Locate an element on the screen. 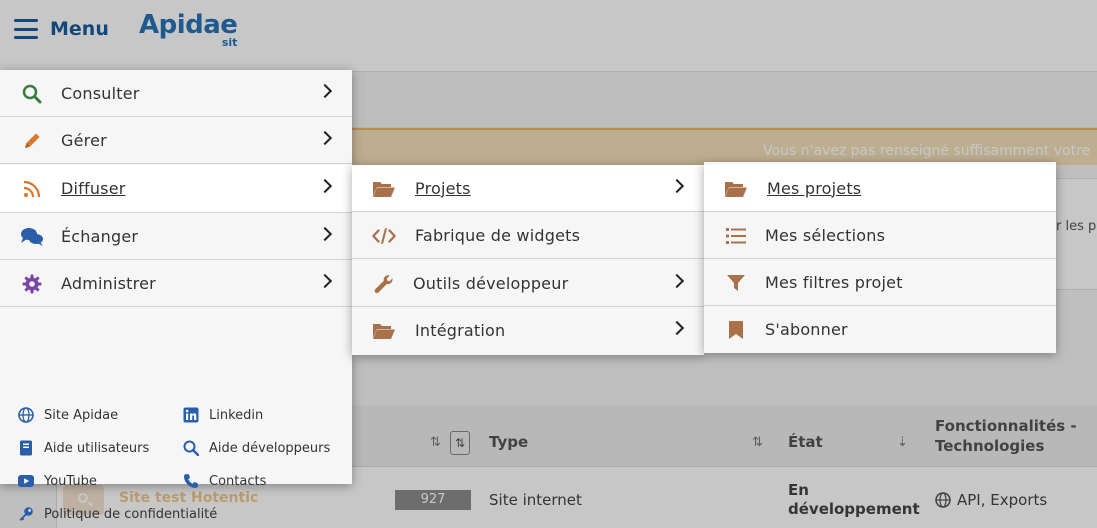  link-label: Site Apidae is located at coordinates (81, 415).